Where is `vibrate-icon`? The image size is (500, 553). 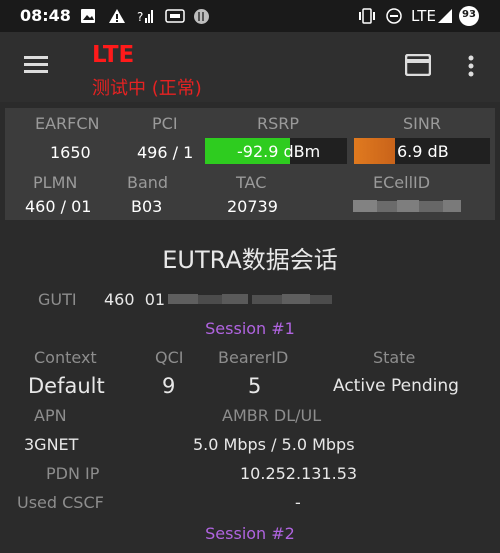 vibrate-icon is located at coordinates (367, 16).